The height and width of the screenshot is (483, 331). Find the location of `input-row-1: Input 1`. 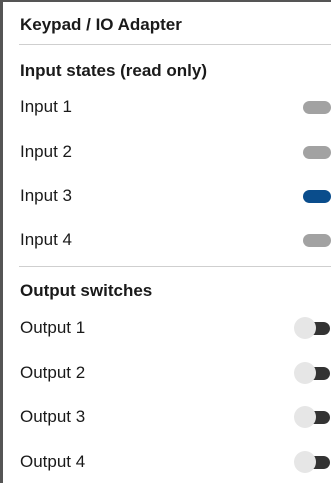

input-row-1: Input 1 is located at coordinates (175, 107).